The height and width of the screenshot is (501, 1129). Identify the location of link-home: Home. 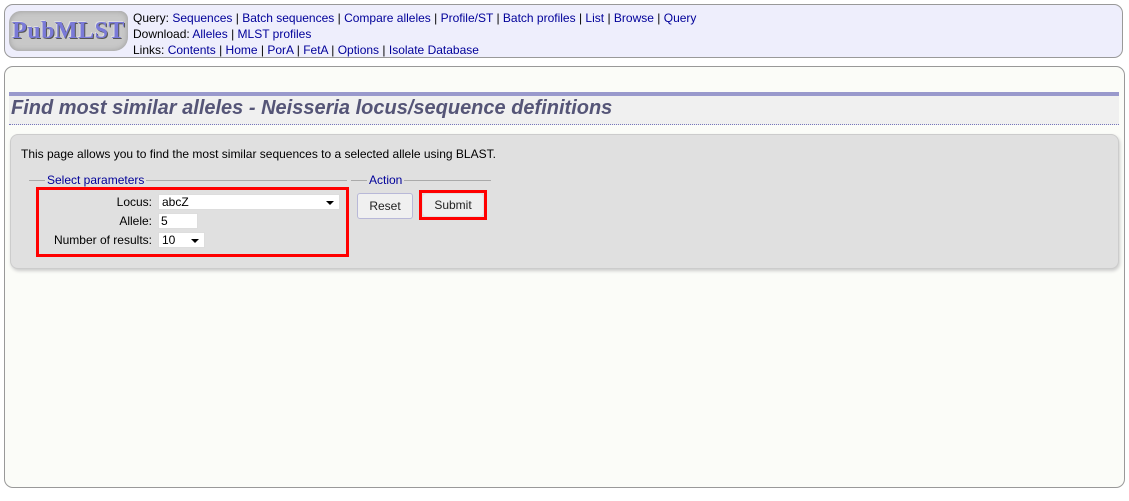
(242, 50).